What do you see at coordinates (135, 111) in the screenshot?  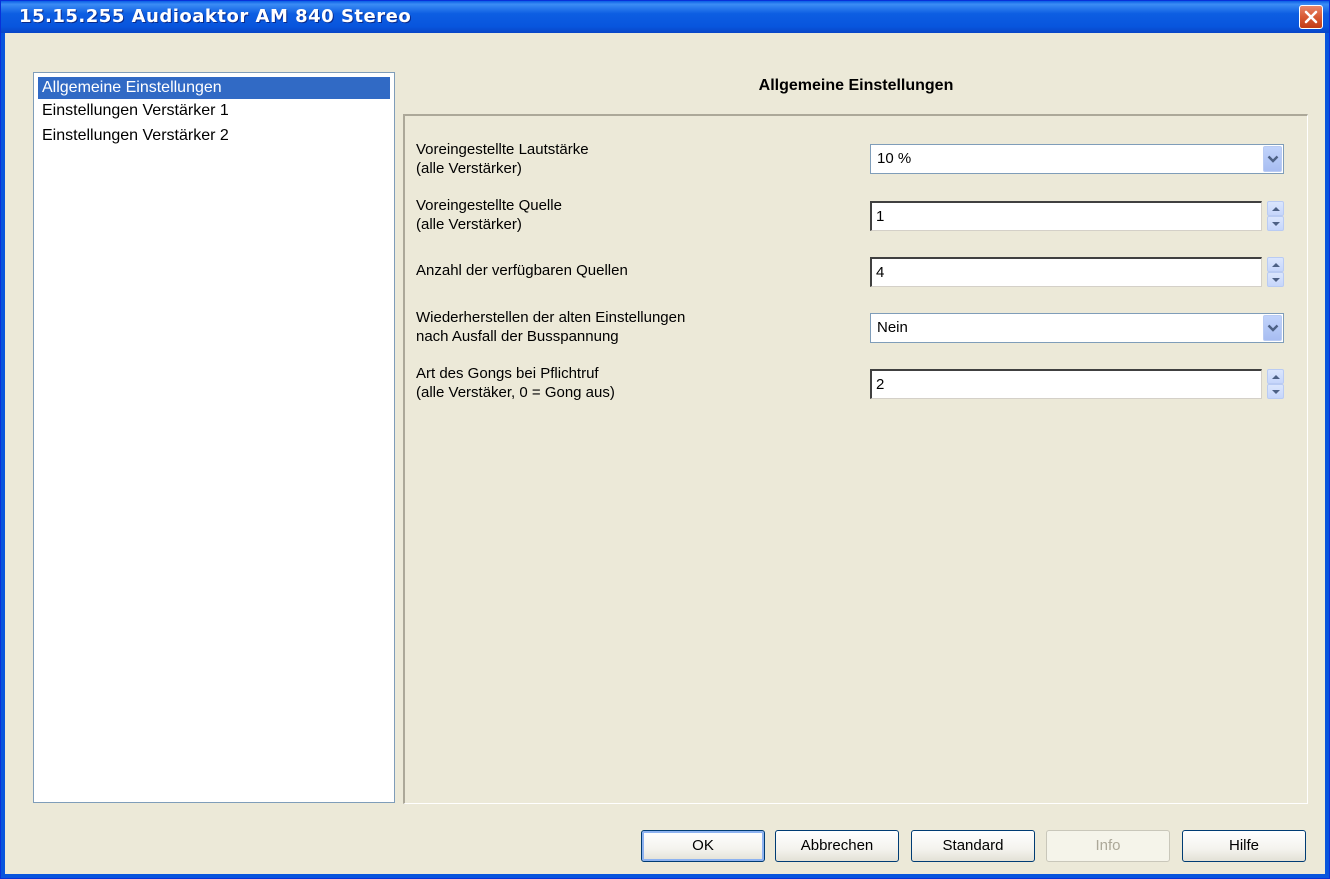 I see `tree-item-verstaerker-1: Einstellungen Verstärker 1` at bounding box center [135, 111].